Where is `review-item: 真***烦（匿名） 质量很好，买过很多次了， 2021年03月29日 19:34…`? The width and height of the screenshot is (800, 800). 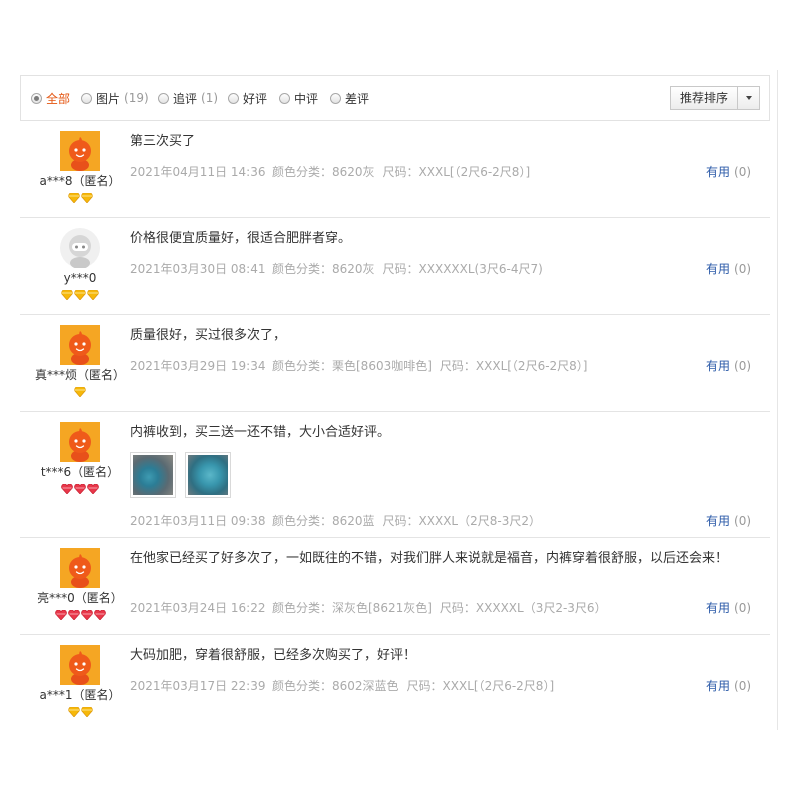 review-item: 真***烦（匿名） 质量很好，买过很多次了， 2021年03月29日 19:34… is located at coordinates (395, 363).